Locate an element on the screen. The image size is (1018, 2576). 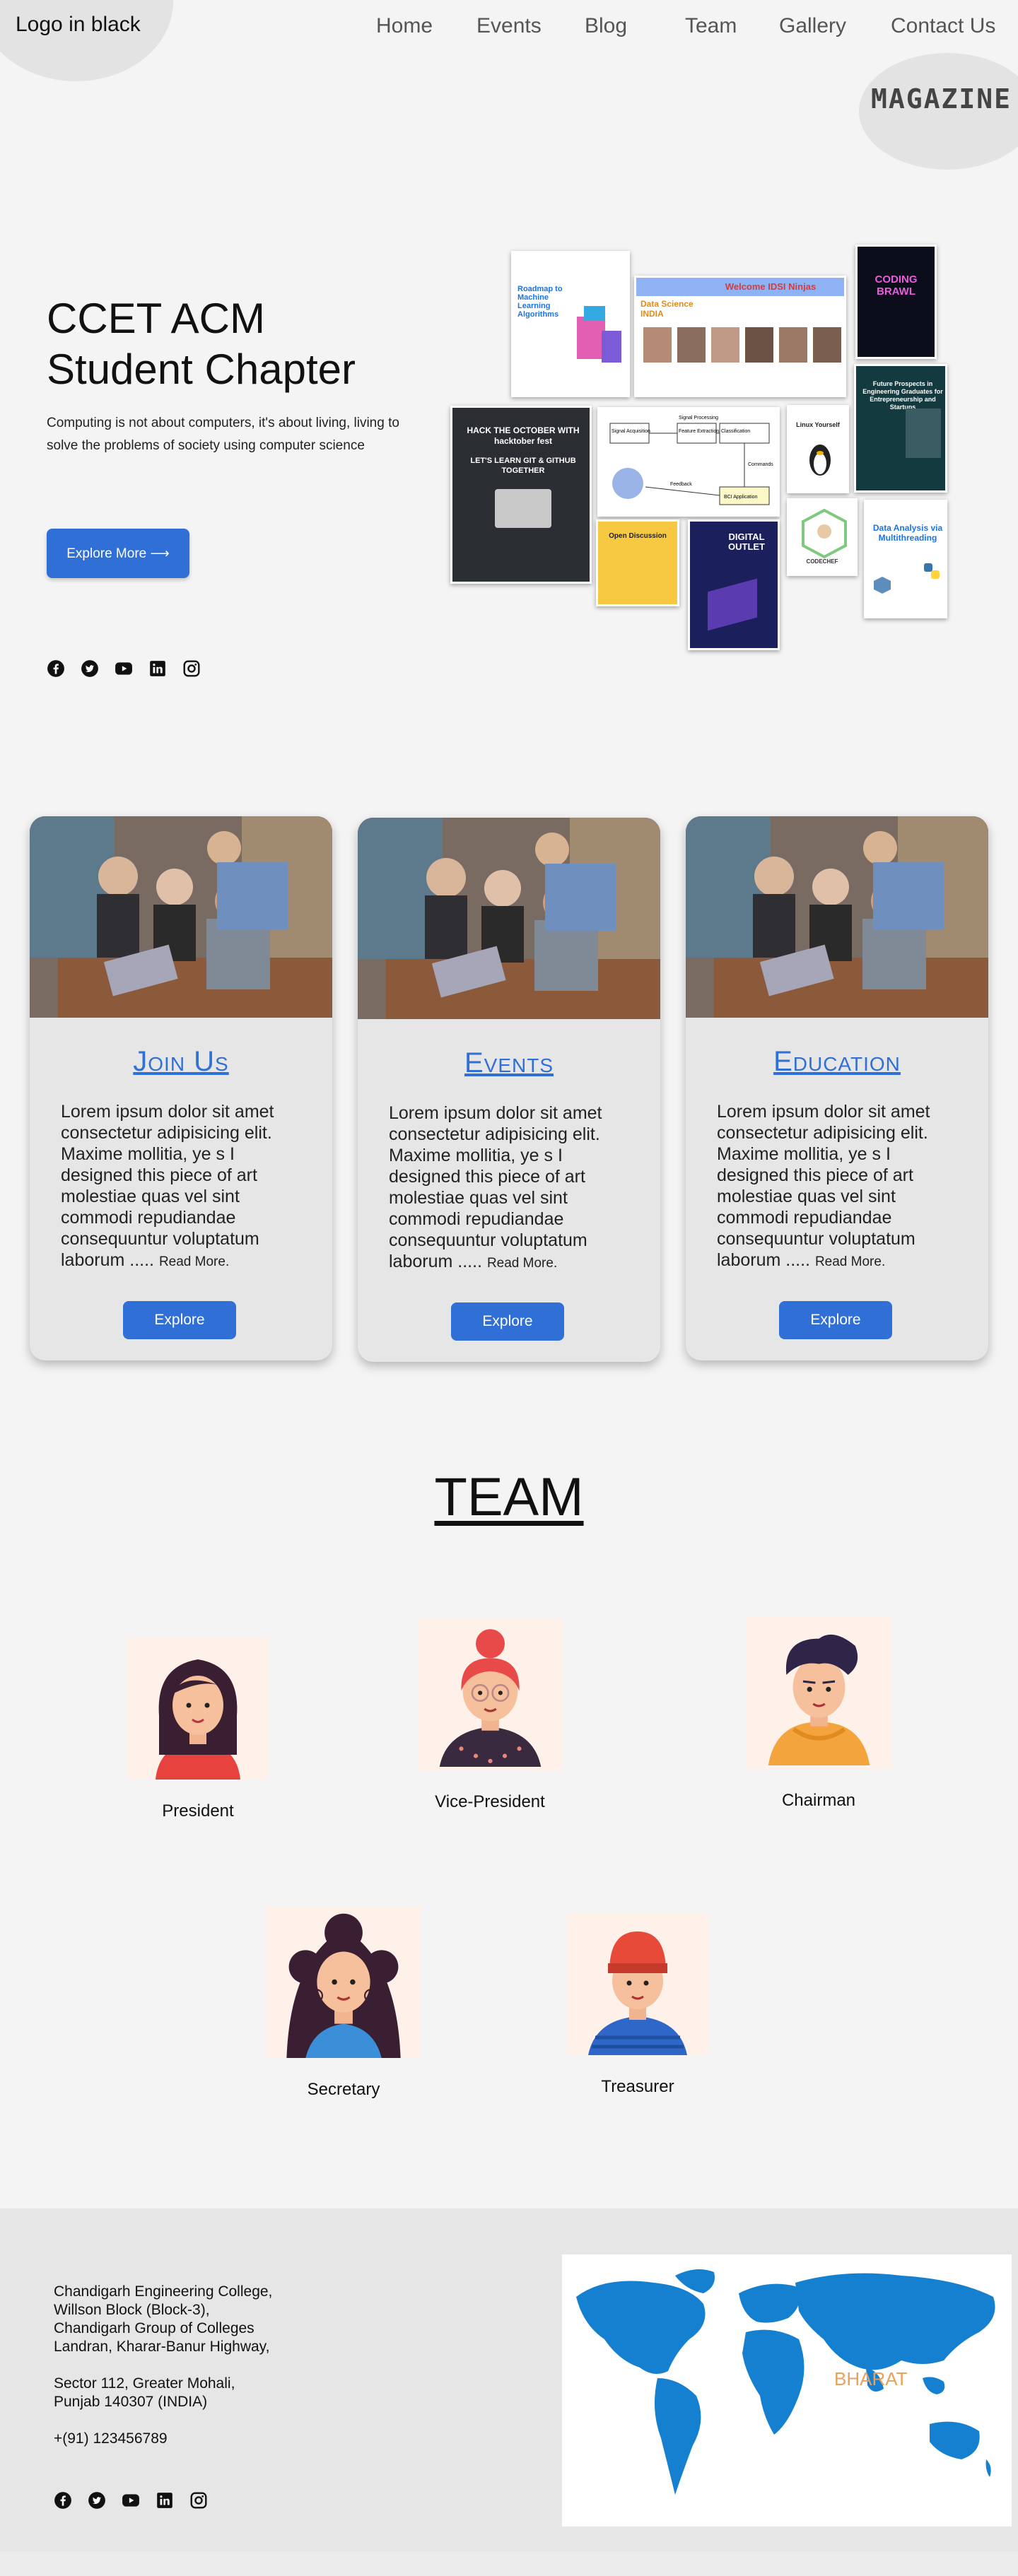
hero-title-line2: Student Chapter is located at coordinates (201, 369).